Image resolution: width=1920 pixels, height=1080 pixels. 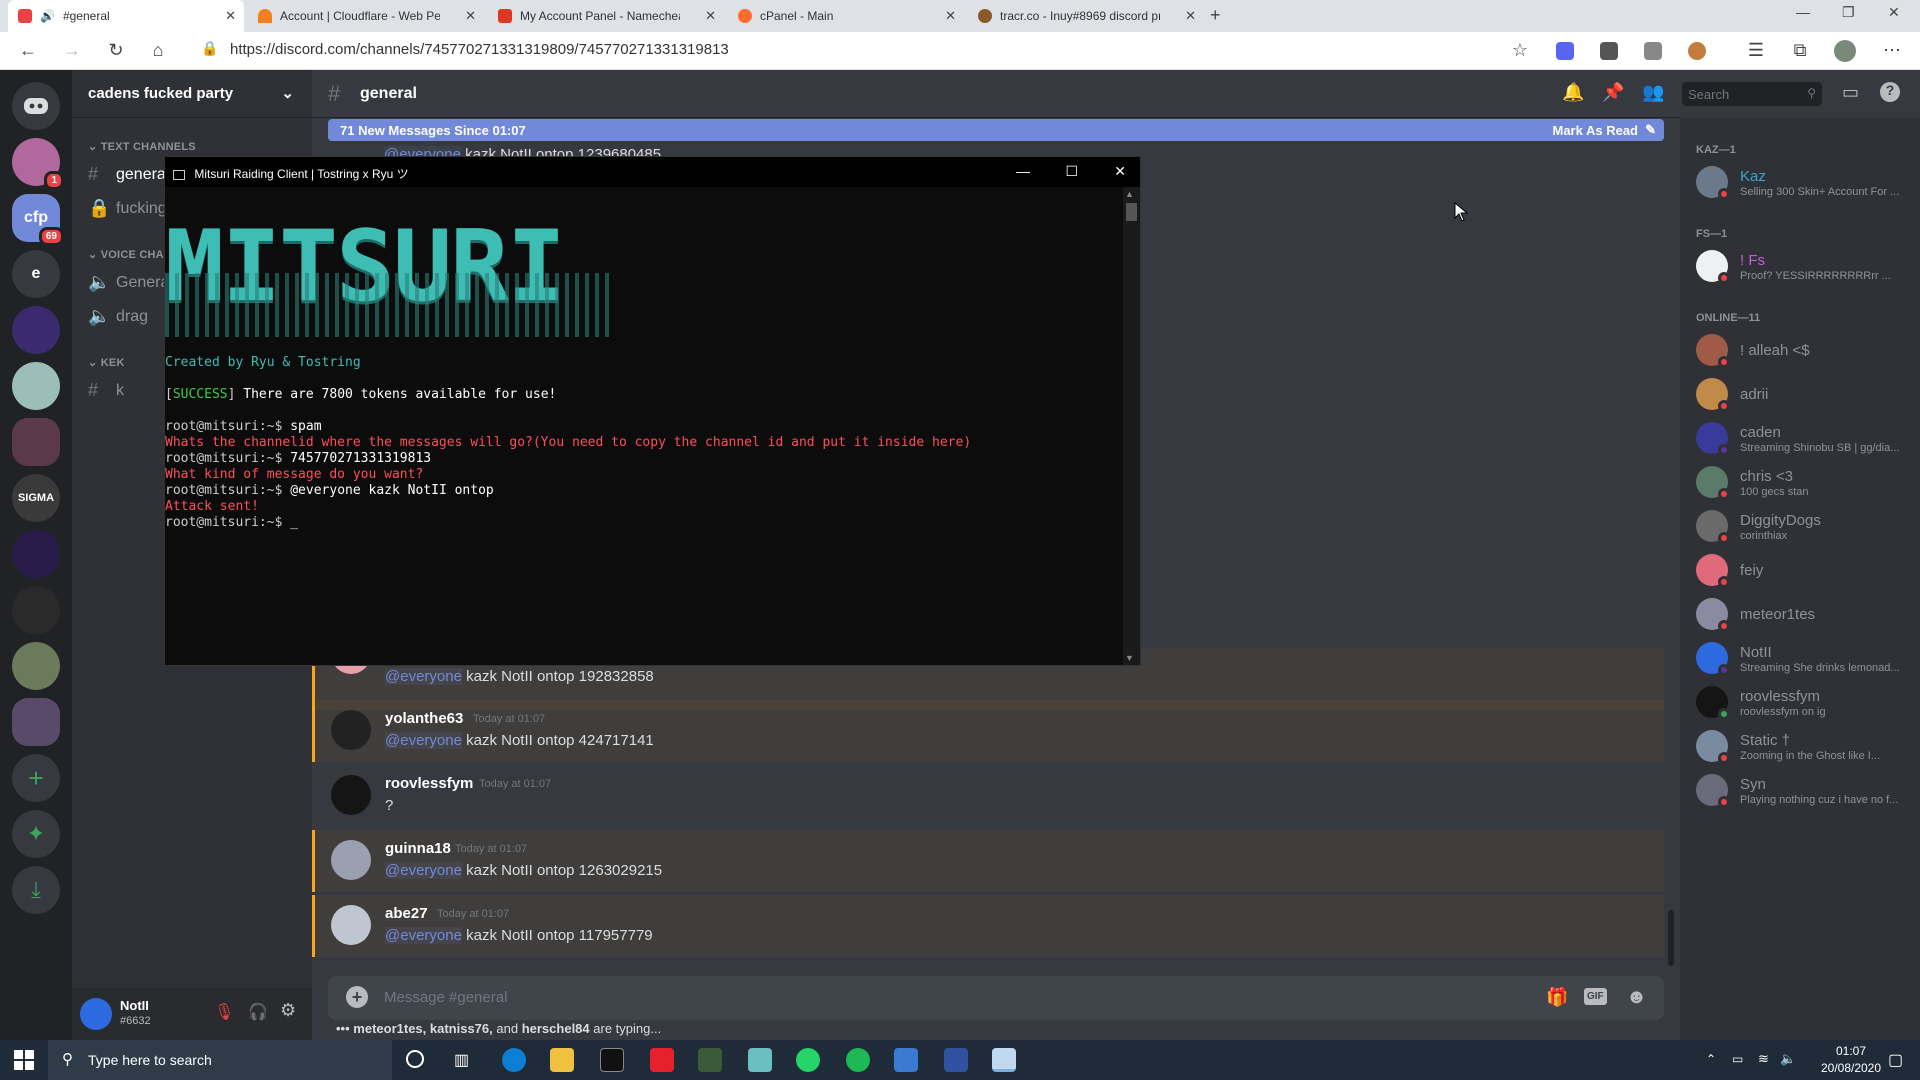 What do you see at coordinates (1129, 194) in the screenshot?
I see `scroll-up-icon: ▲` at bounding box center [1129, 194].